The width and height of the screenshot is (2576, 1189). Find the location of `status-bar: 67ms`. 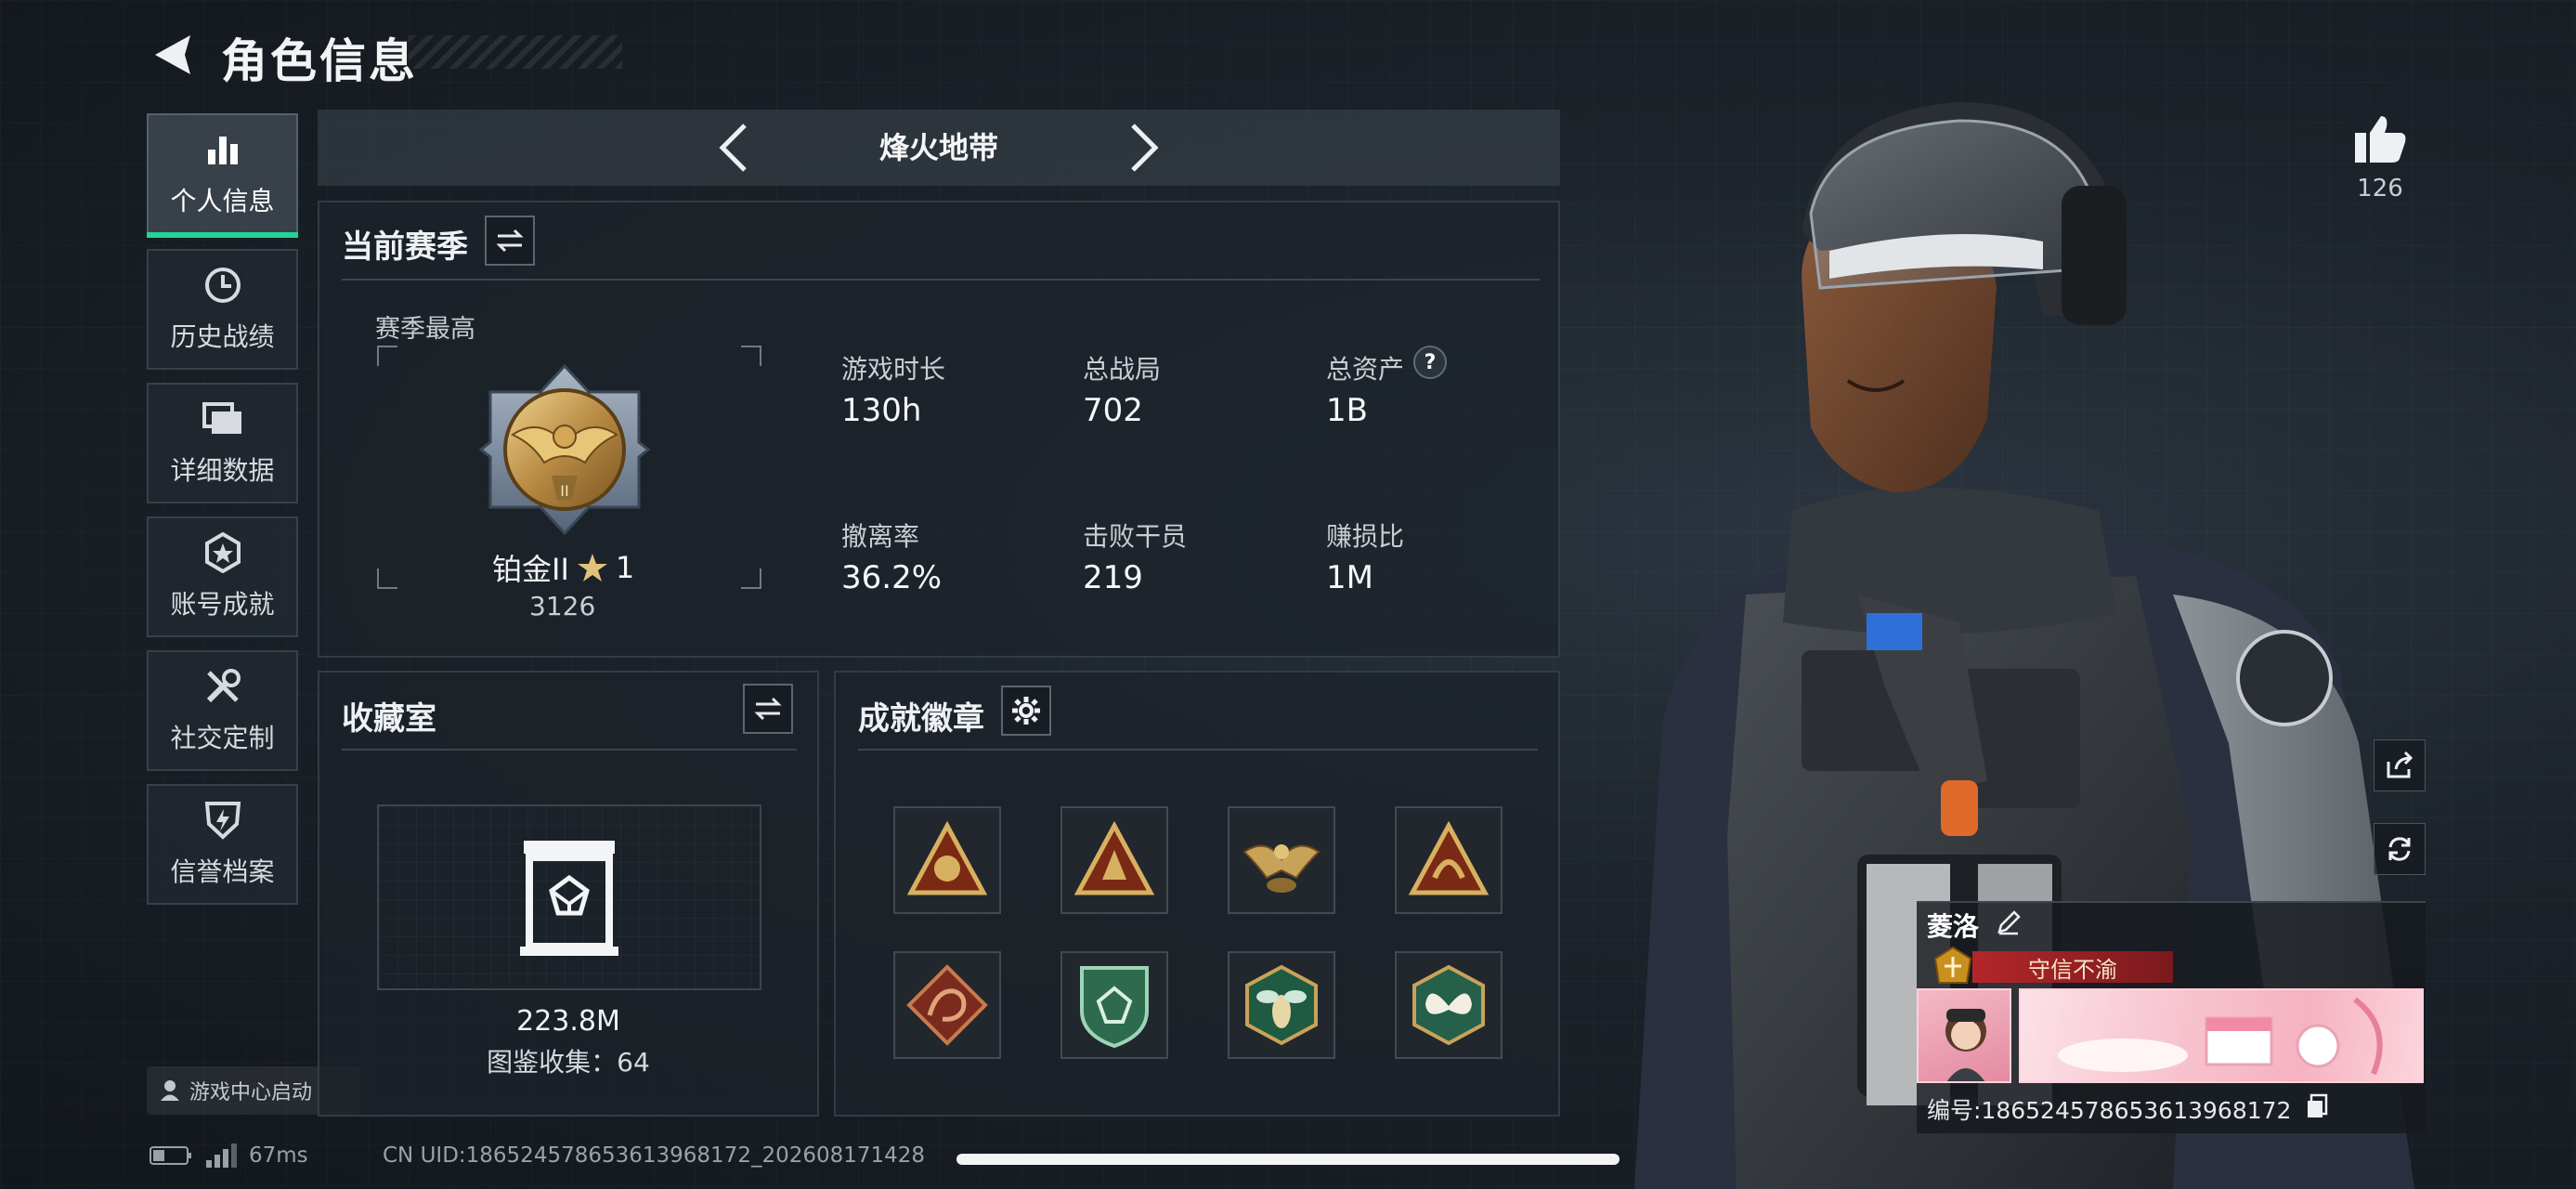

status-bar: 67ms is located at coordinates (228, 1156).